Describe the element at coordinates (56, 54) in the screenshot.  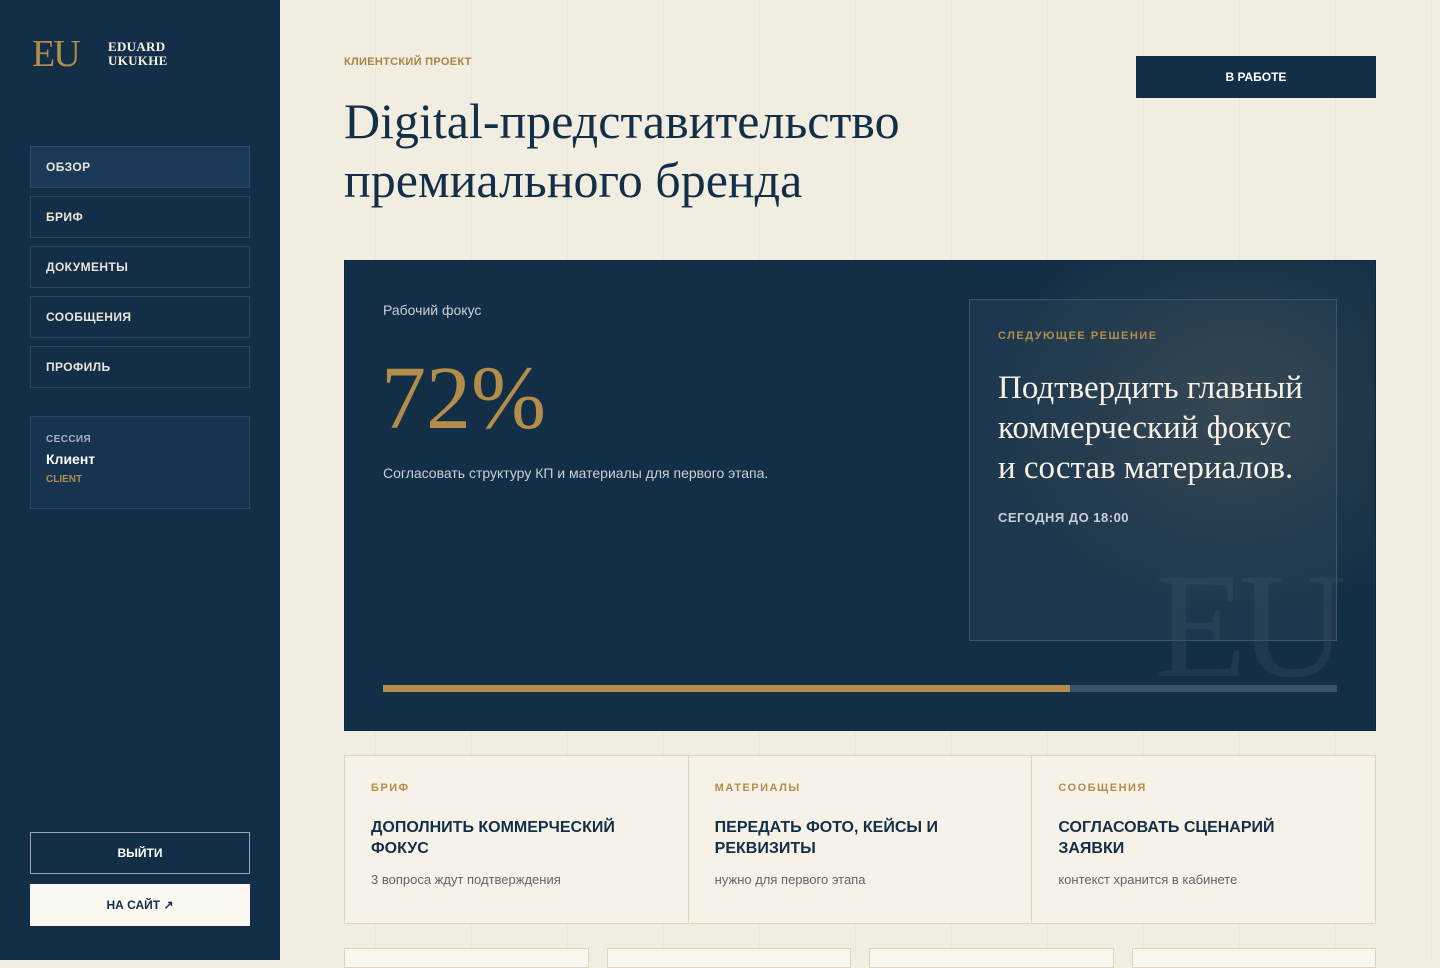
I see `logo-monogram: EU` at that location.